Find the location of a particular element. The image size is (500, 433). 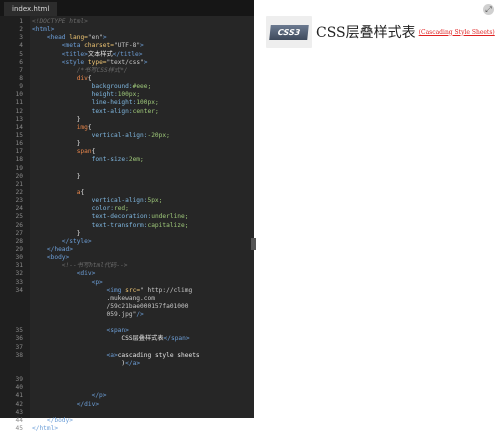

code-line: .mukewang.com is located at coordinates (127, 299).